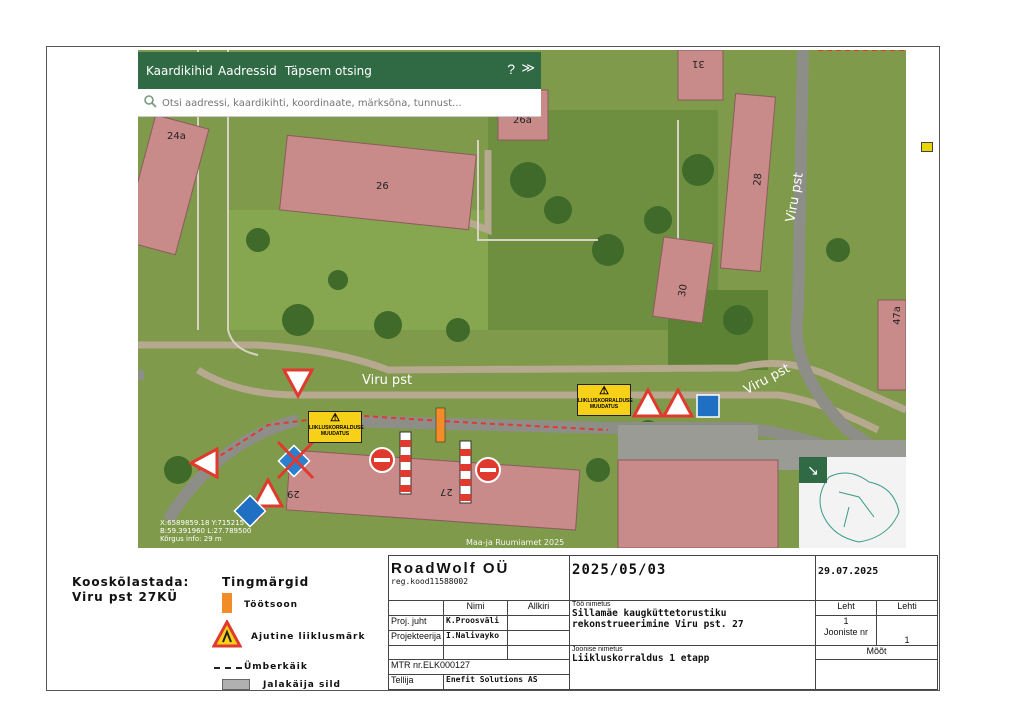 This screenshot has width=1024, height=724. What do you see at coordinates (430, 581) in the screenshot?
I see `company-reg: reg.kood11588002` at bounding box center [430, 581].